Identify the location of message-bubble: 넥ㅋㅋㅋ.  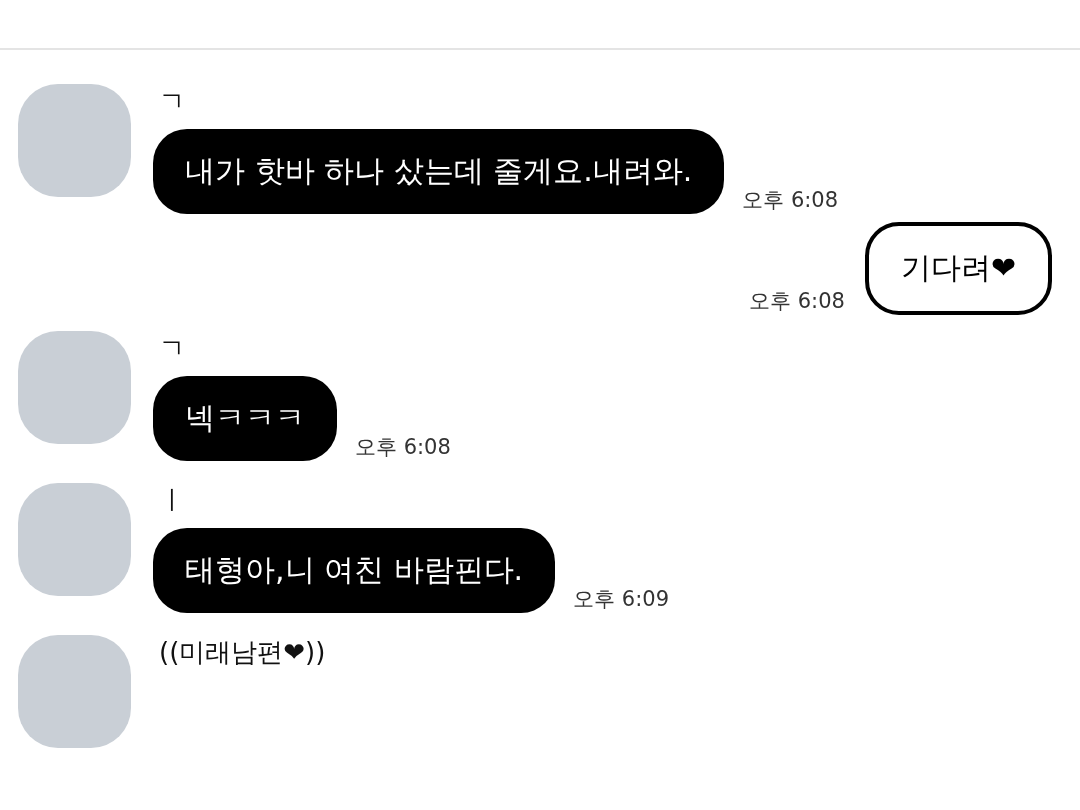
(245, 418).